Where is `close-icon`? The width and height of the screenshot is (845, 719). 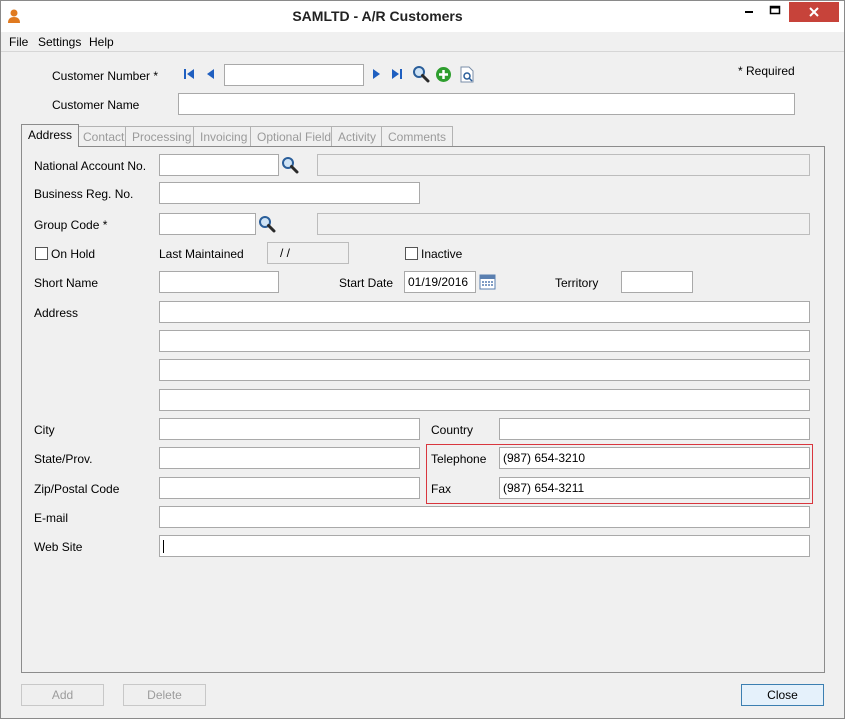
close-icon is located at coordinates (814, 12).